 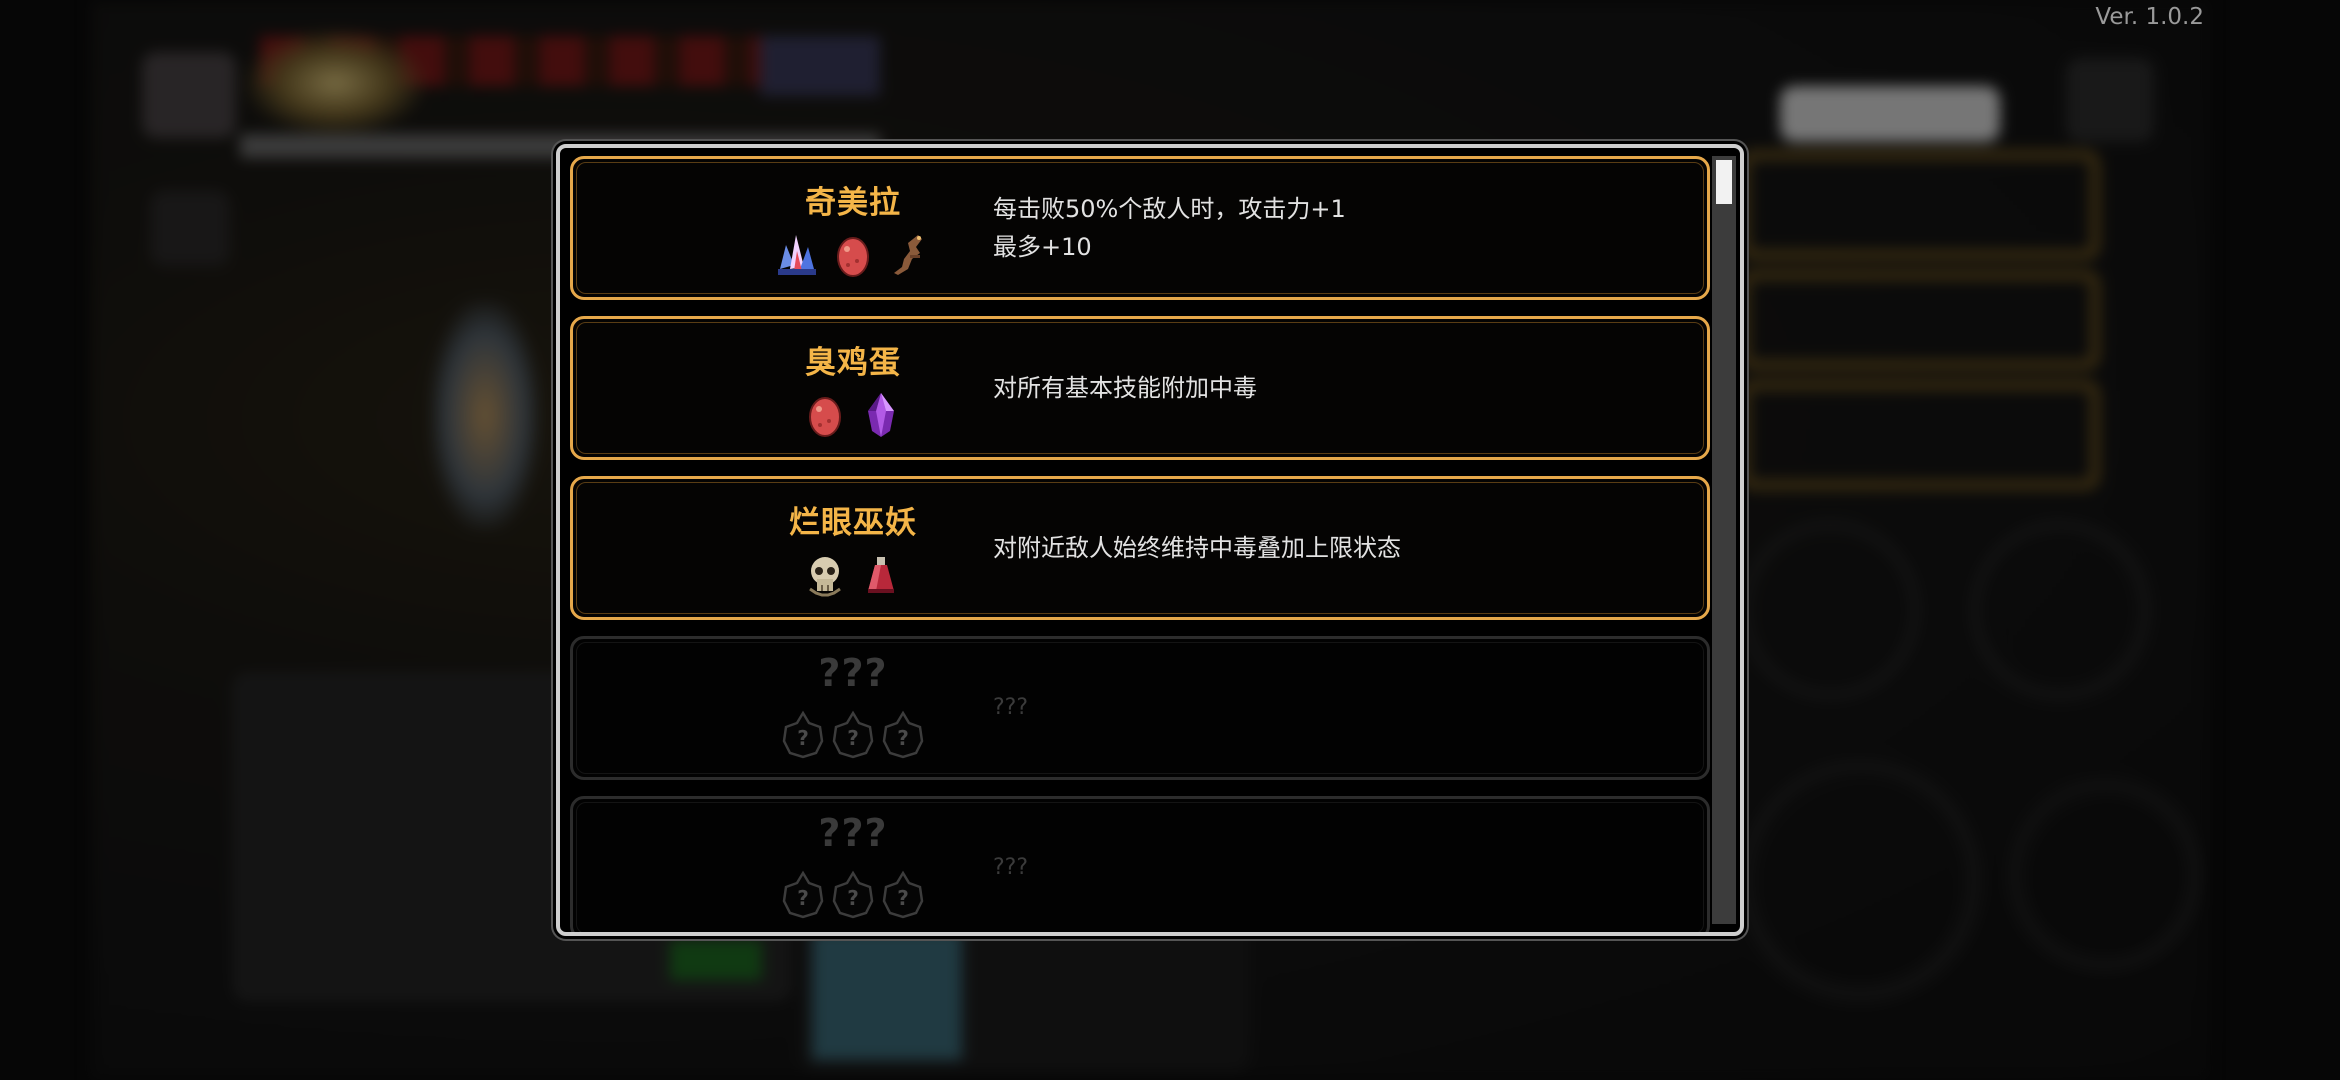 I want to click on combo-description: 对所有基本技能附加中毒, so click(x=1125, y=388).